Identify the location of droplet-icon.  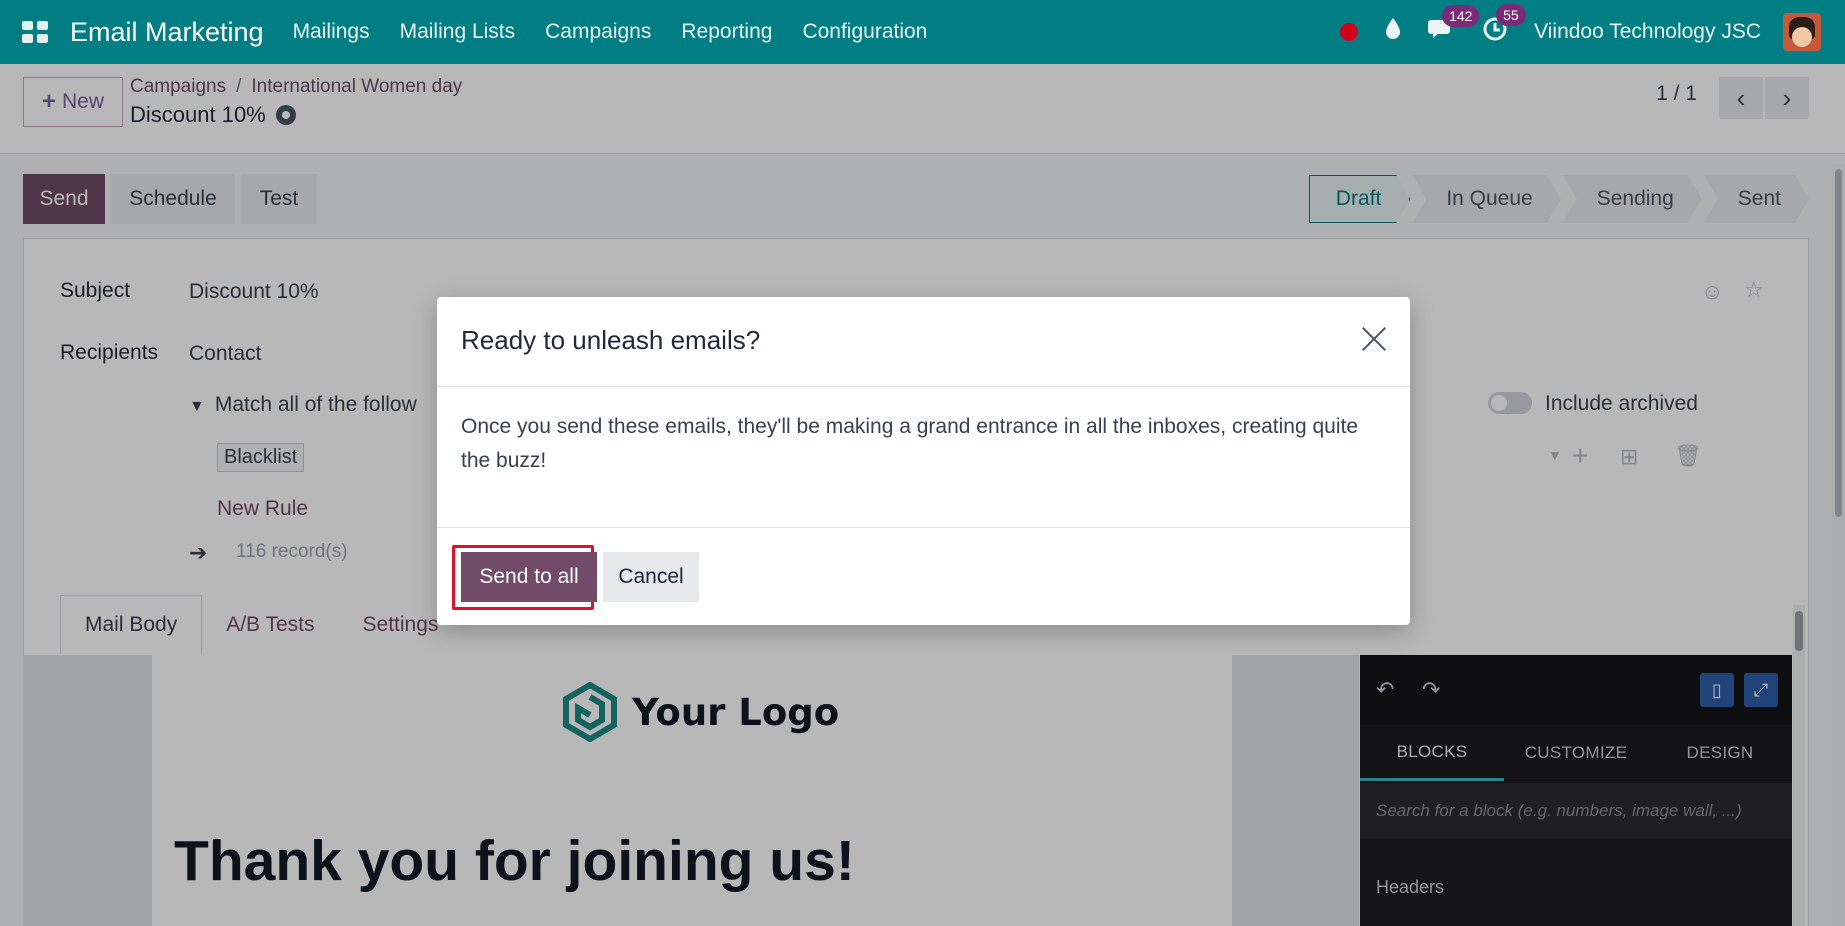
(1393, 32).